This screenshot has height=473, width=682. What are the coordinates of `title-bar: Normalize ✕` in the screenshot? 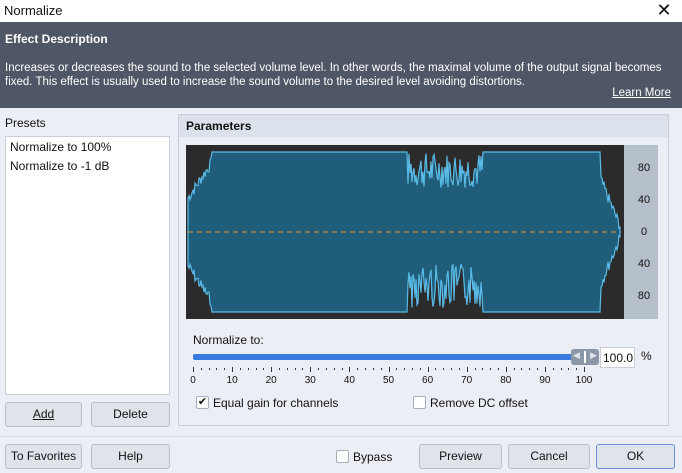 It's located at (341, 11).